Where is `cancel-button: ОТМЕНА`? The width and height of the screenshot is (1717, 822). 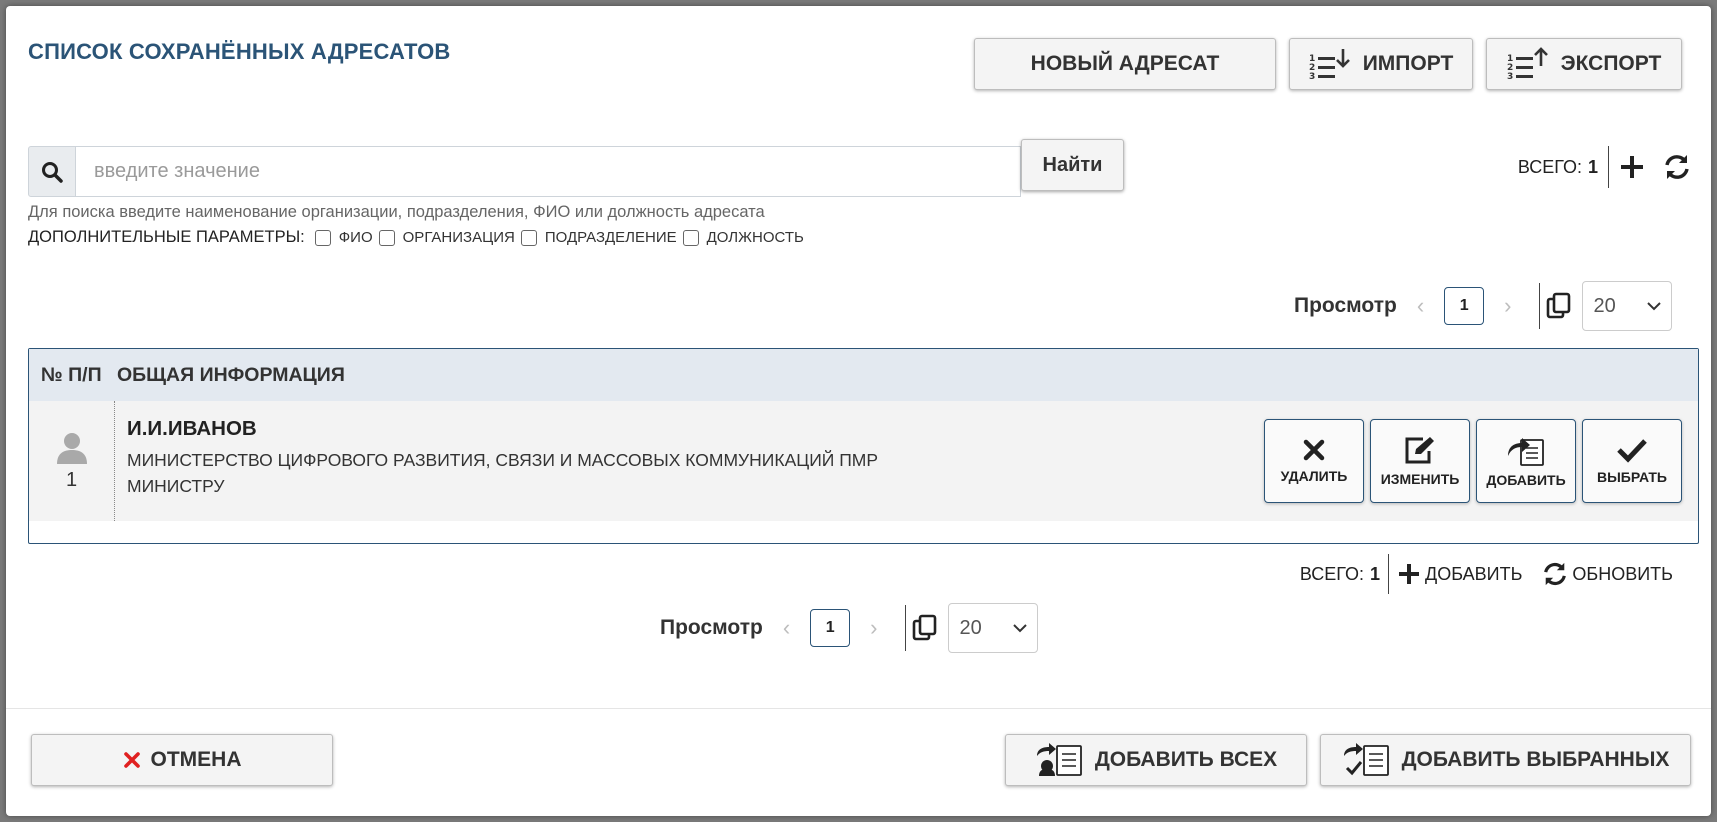
cancel-button: ОТМЕНА is located at coordinates (182, 760).